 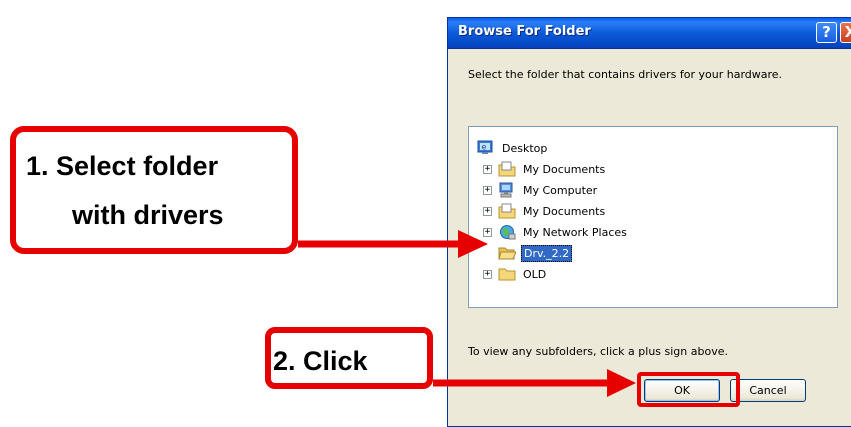 I want to click on step-1-line-1: 1. Select folder, so click(x=122, y=166).